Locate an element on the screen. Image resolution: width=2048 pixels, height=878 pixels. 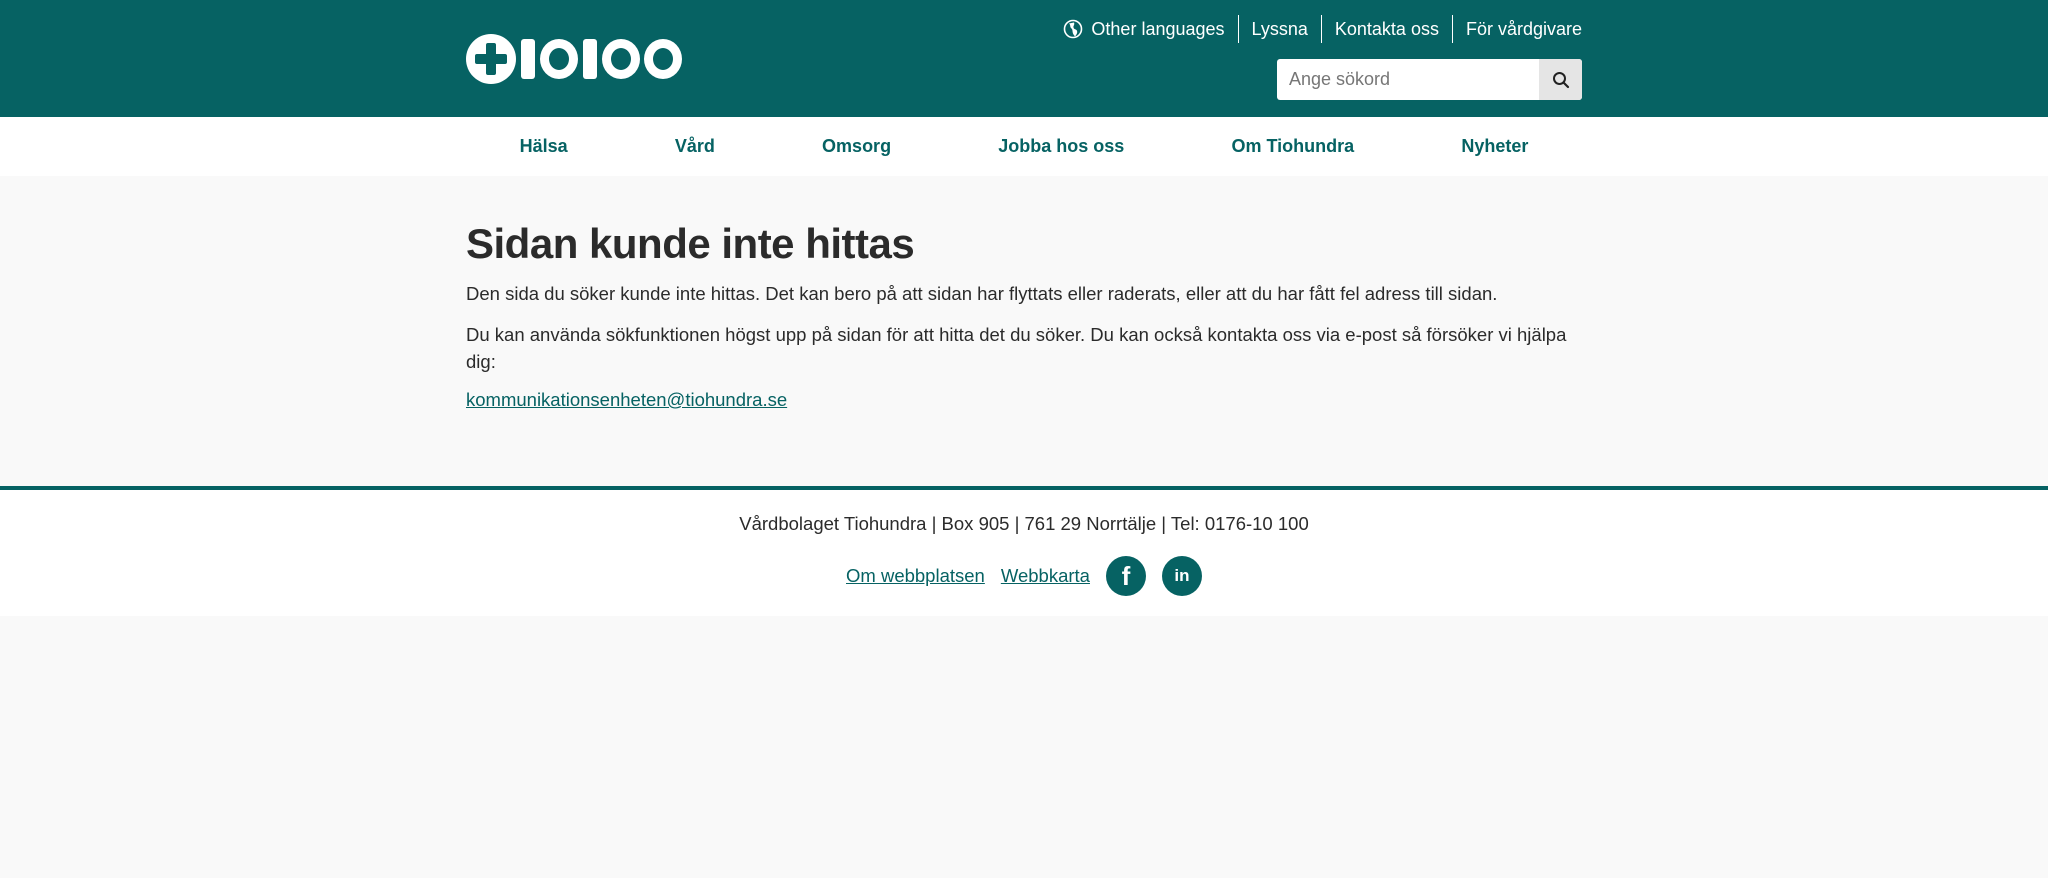
webbkarta-link: Webbkarta is located at coordinates (1045, 576).